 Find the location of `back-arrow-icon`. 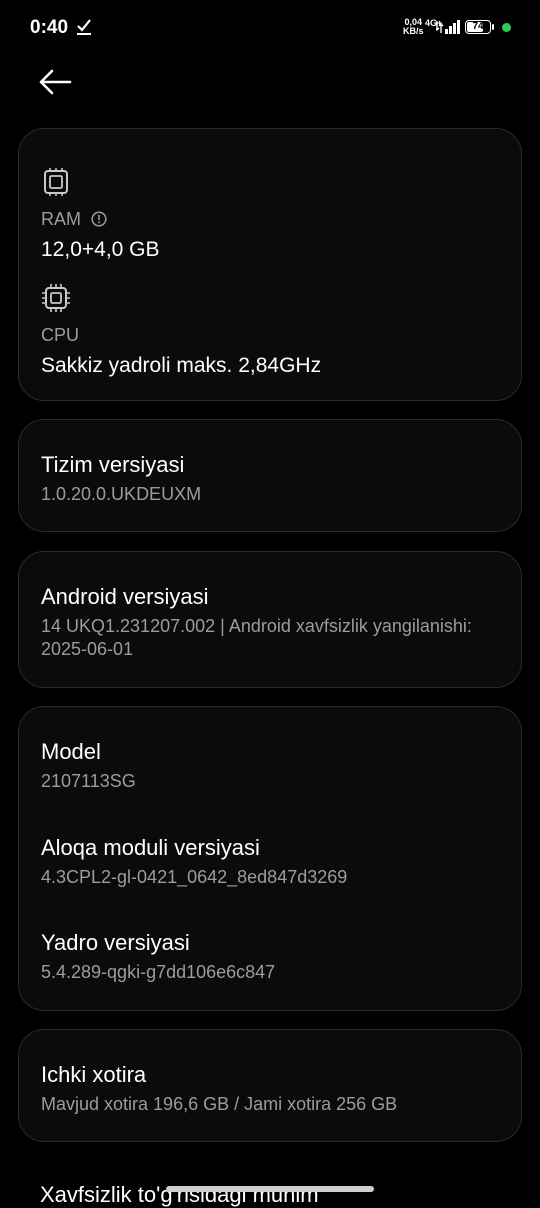

back-arrow-icon is located at coordinates (55, 82).